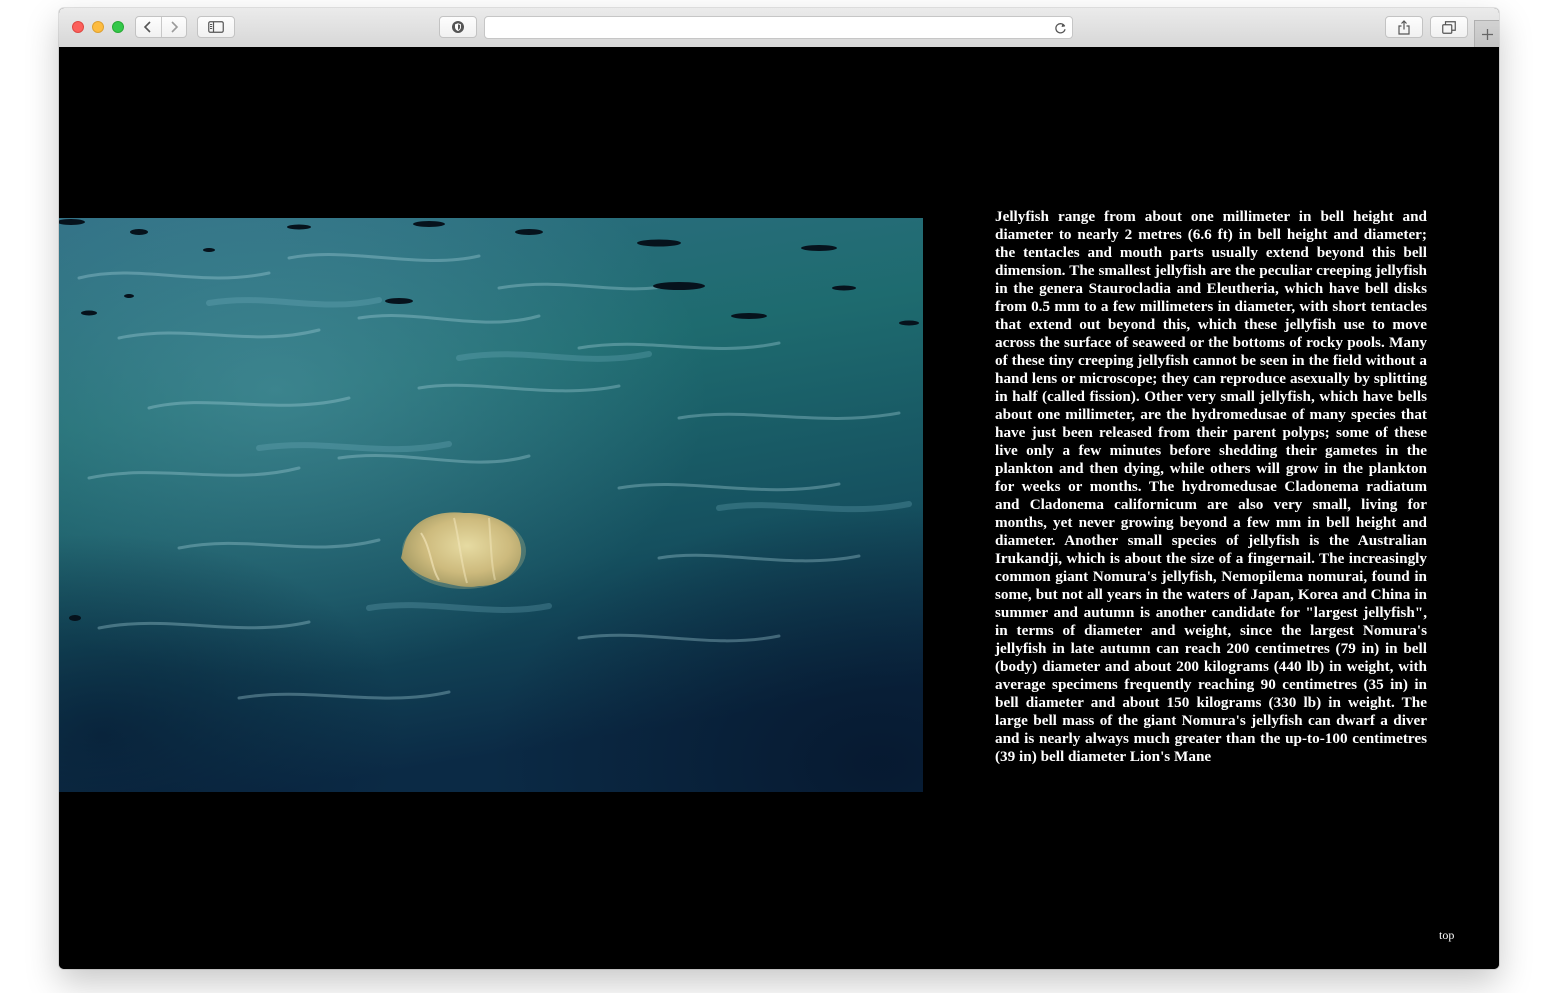  I want to click on share-icon, so click(1404, 27).